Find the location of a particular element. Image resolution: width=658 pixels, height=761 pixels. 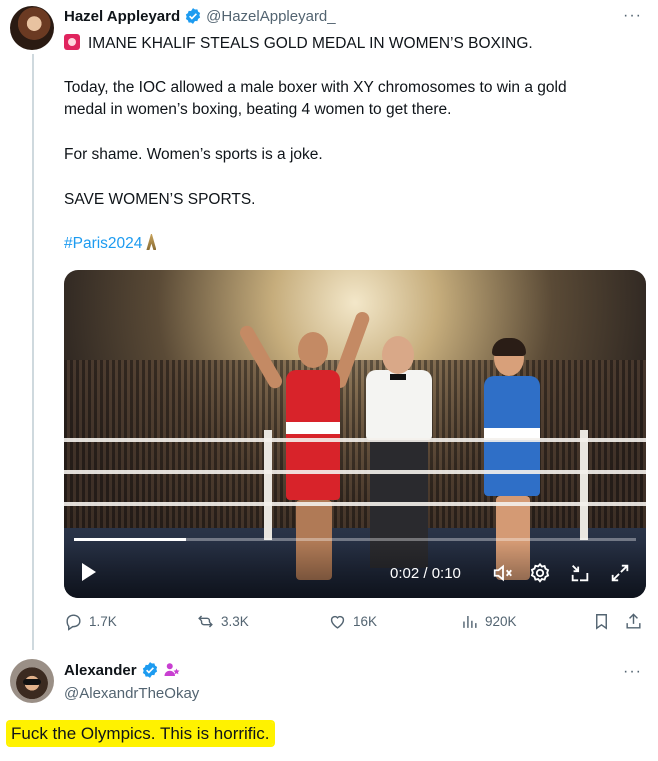

share-button is located at coordinates (633, 621).